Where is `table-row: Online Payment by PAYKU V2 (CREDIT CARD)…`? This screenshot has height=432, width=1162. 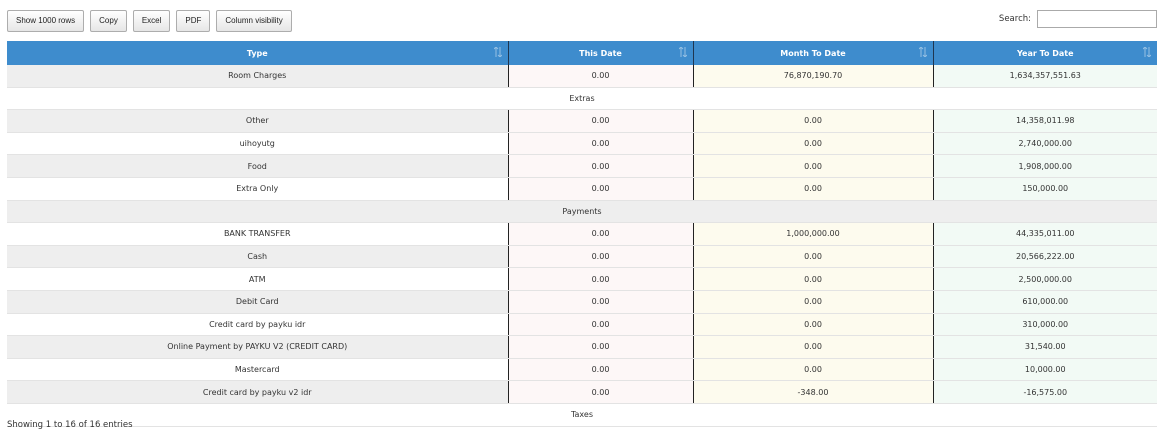
table-row: Online Payment by PAYKU V2 (CREDIT CARD)… is located at coordinates (582, 347).